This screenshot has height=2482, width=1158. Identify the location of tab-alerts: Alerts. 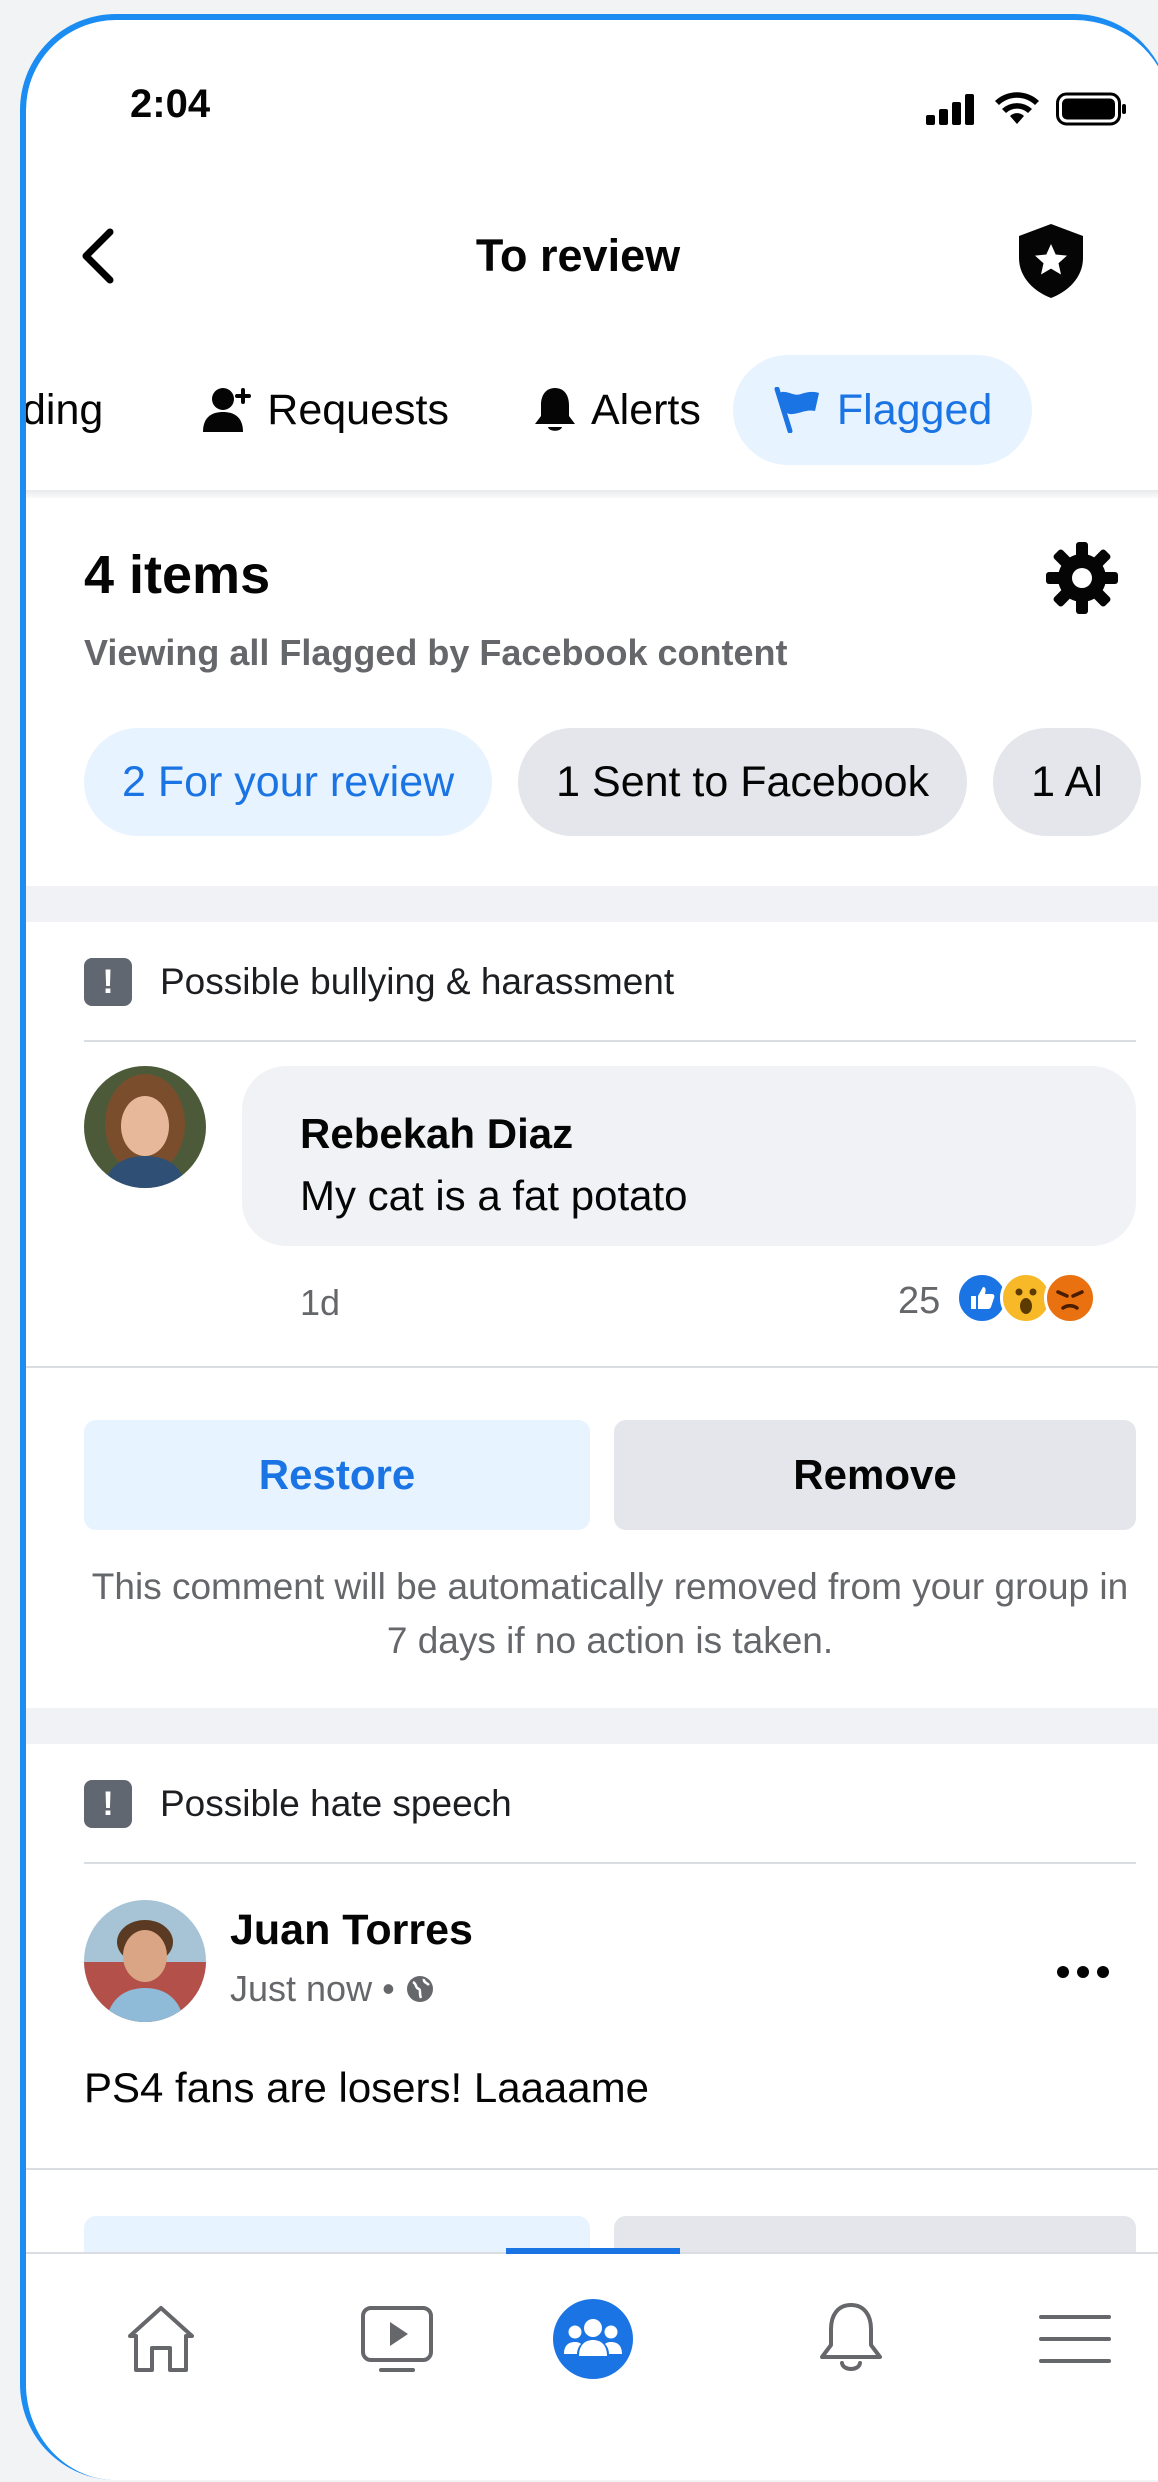
(617, 410).